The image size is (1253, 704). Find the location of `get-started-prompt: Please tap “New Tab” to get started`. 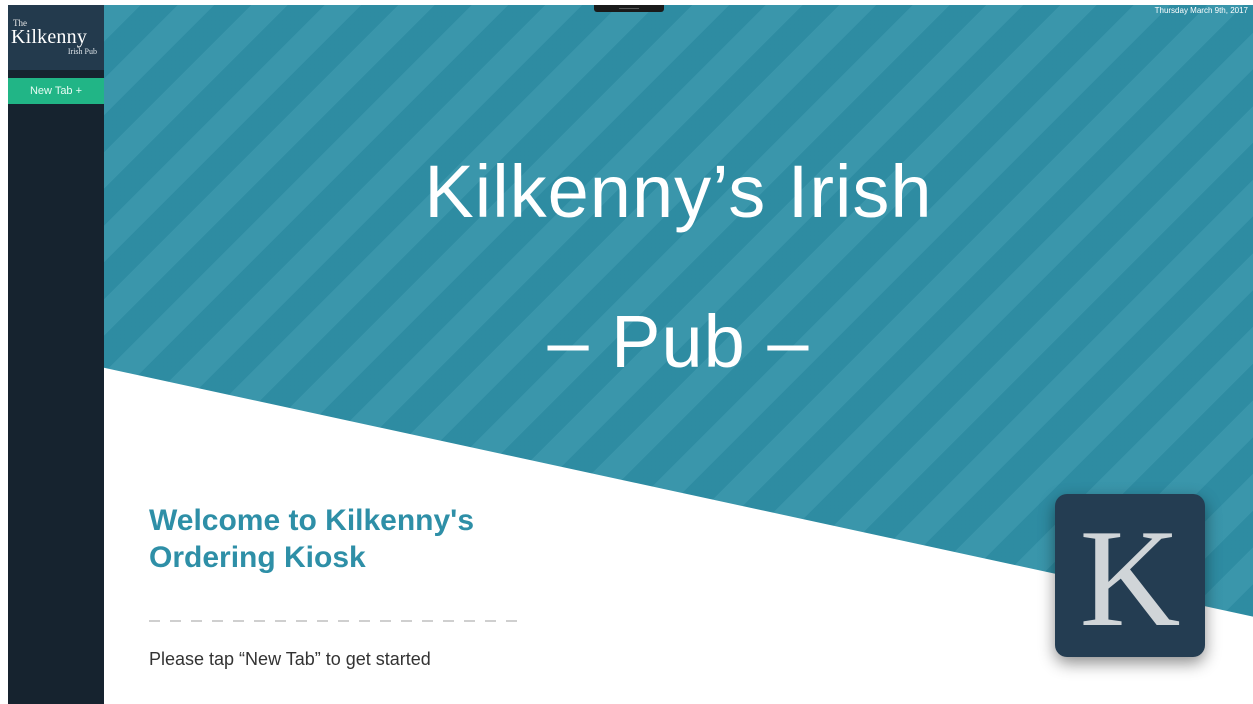

get-started-prompt: Please tap “New Tab” to get started is located at coordinates (290, 659).